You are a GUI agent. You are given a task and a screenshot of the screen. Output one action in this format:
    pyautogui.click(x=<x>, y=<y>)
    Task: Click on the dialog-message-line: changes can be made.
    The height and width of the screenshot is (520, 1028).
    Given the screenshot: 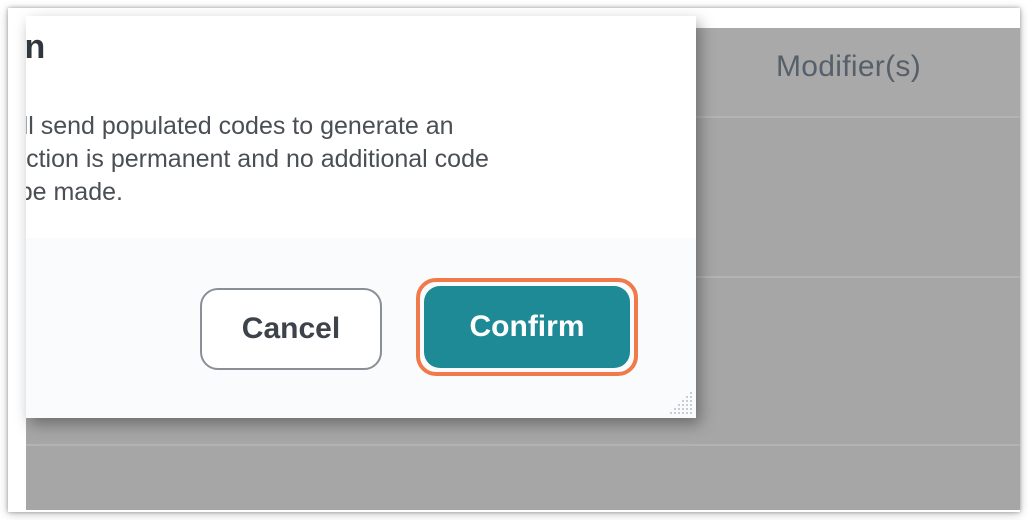 What is the action you would take?
    pyautogui.click(x=74, y=192)
    